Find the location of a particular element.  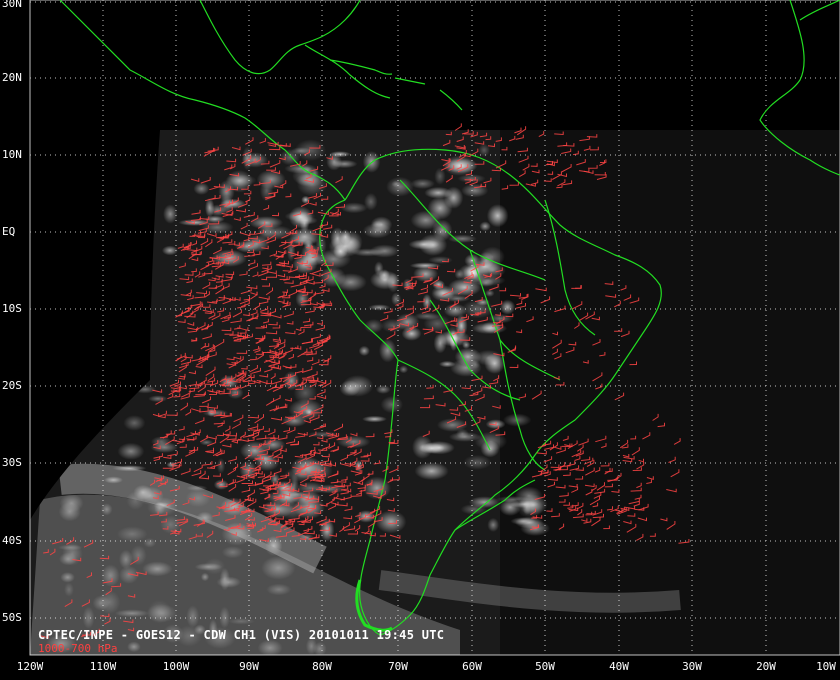

lat-label-10n: 10N is located at coordinates (12, 154).